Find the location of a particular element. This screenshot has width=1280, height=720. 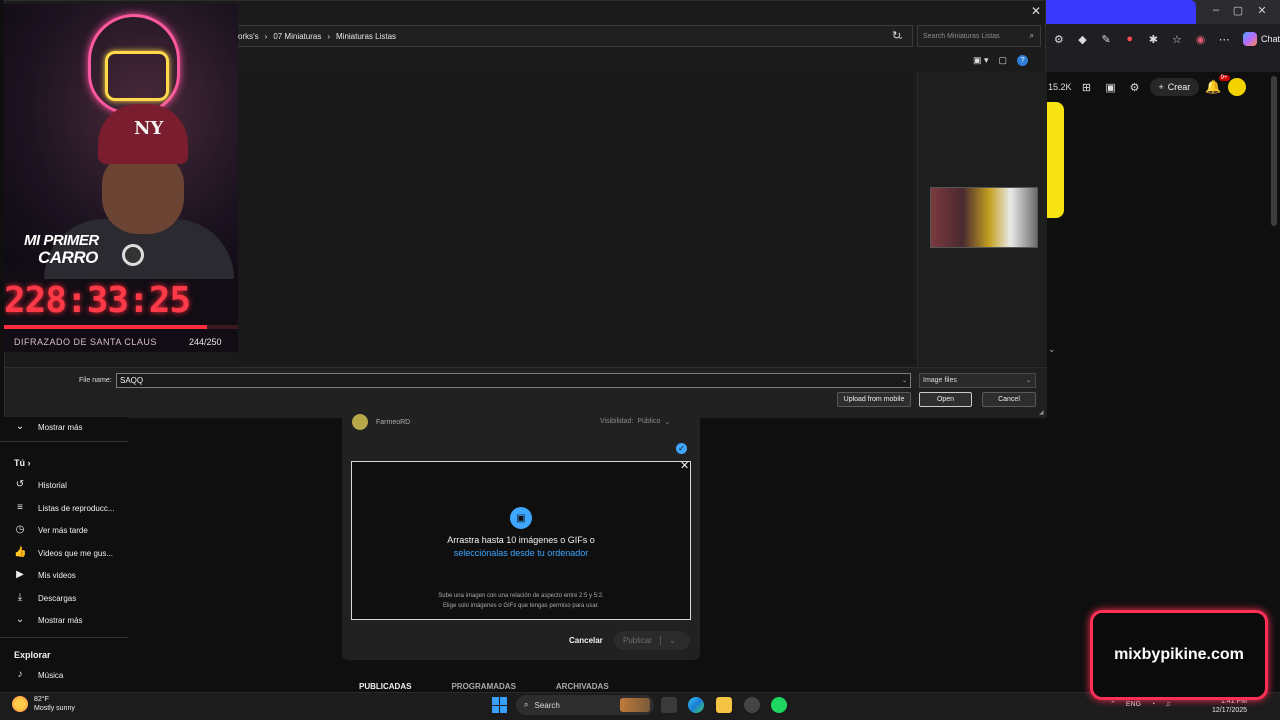

sidebar-item-label: Descargas is located at coordinates (57, 598).